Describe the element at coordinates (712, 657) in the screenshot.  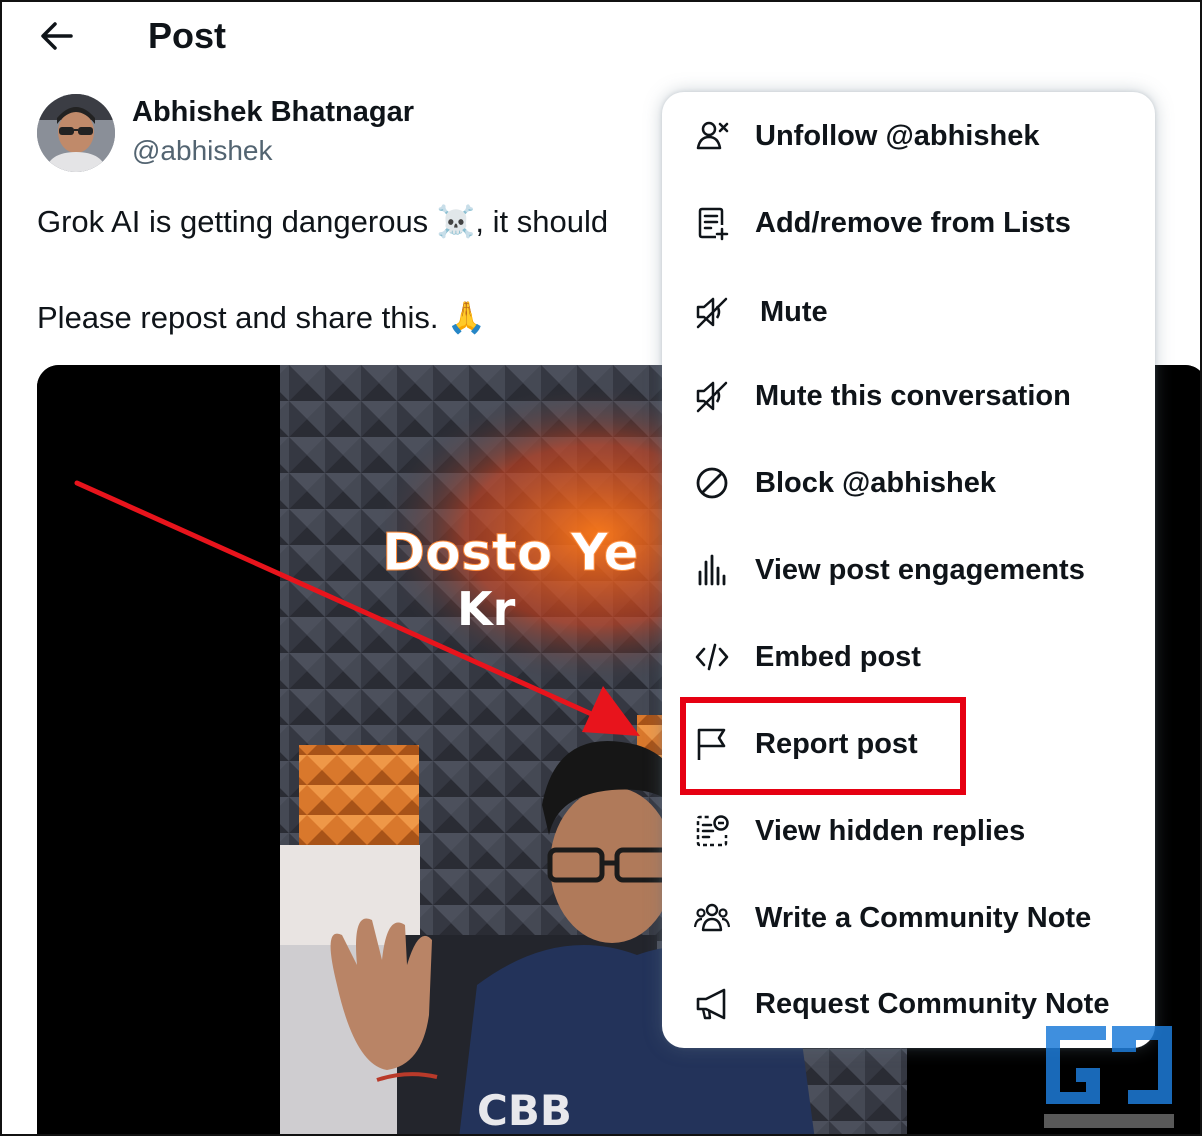
I see `embed-icon` at that location.